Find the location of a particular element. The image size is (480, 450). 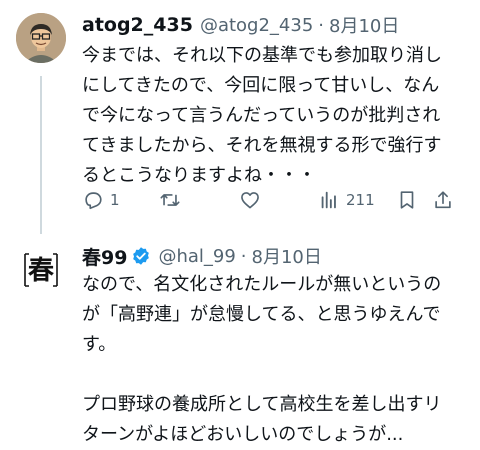

user-handle: @hal_99 is located at coordinates (196, 256).